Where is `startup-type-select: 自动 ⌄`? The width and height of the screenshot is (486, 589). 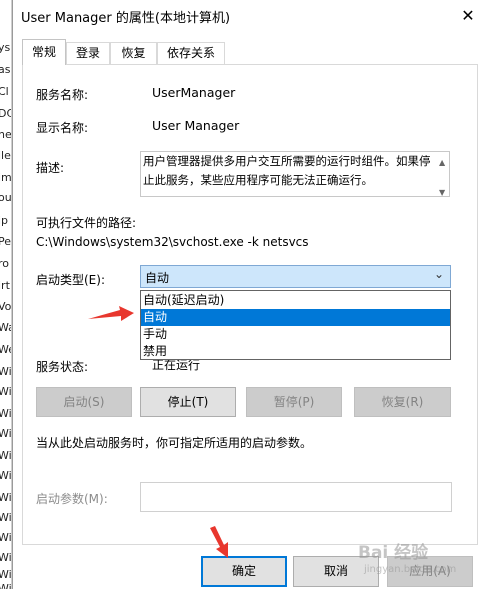 startup-type-select: 自动 ⌄ is located at coordinates (295, 276).